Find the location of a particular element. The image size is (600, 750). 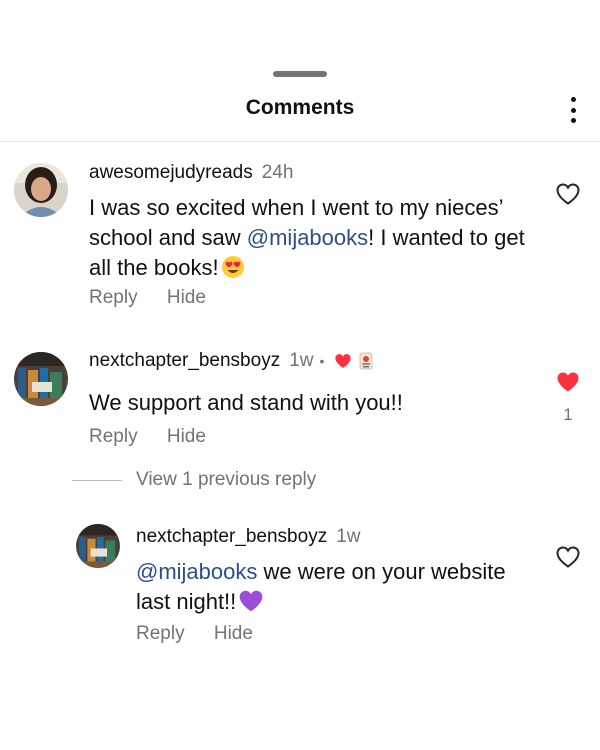

comment-header: nextchapter_bensboyz 1w is located at coordinates (248, 537).